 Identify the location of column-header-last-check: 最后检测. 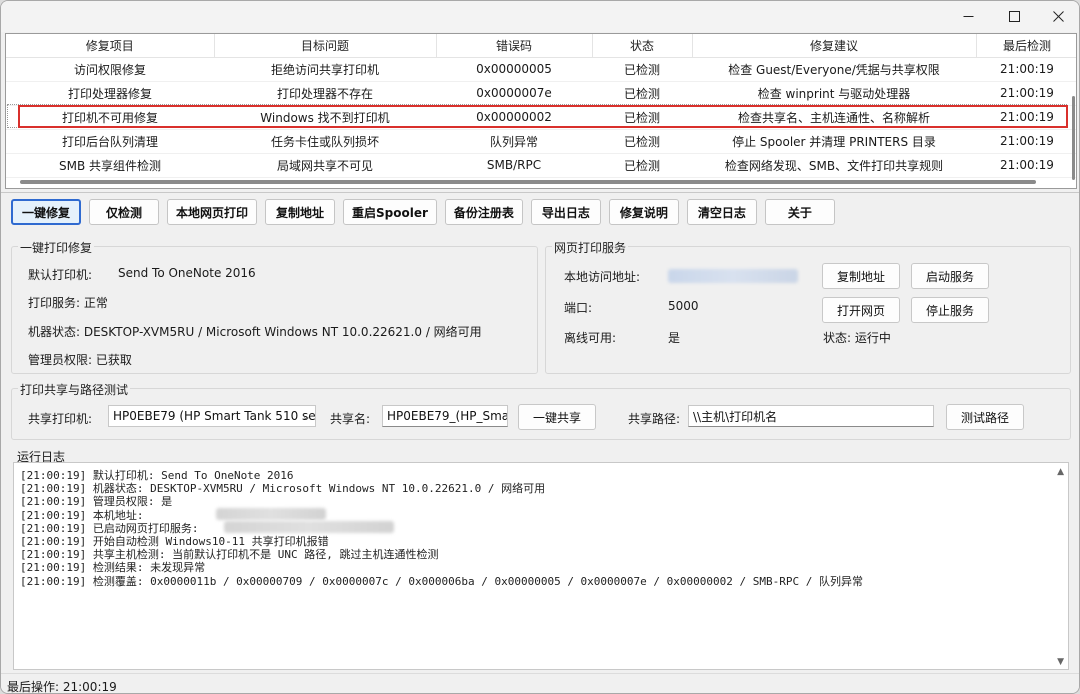
(1026, 46).